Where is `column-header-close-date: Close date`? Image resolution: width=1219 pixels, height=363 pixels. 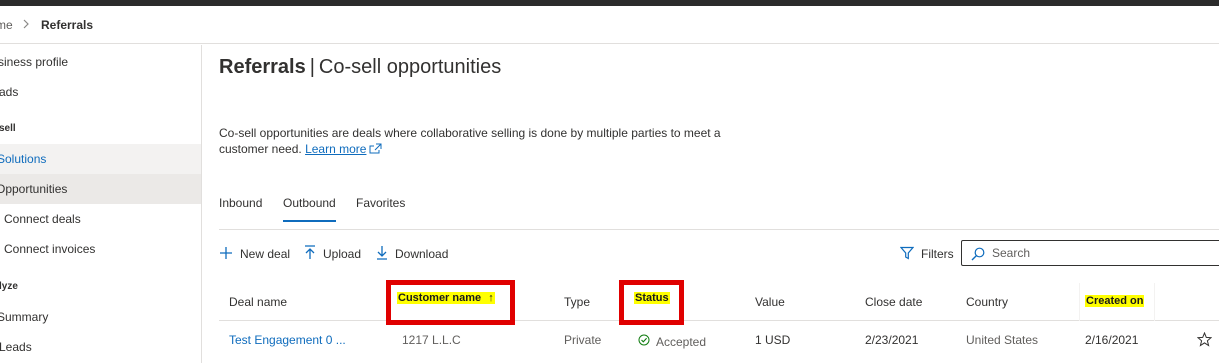
column-header-close-date: Close date is located at coordinates (893, 302).